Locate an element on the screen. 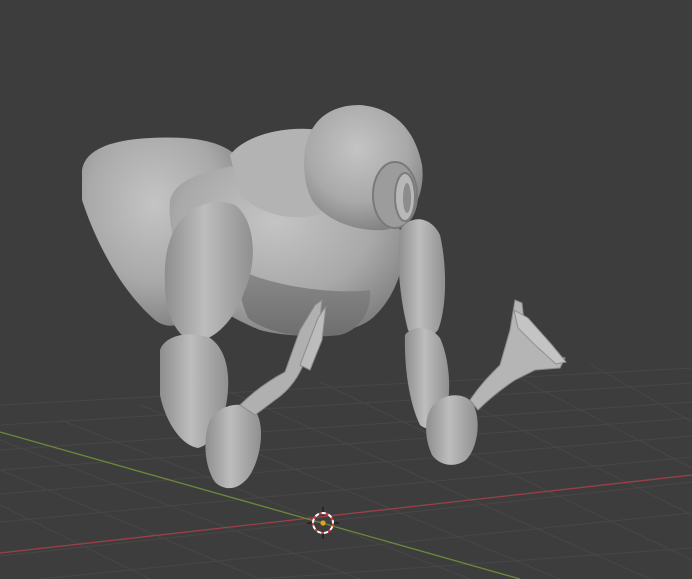 The width and height of the screenshot is (692, 579). origin-dot is located at coordinates (323, 523).